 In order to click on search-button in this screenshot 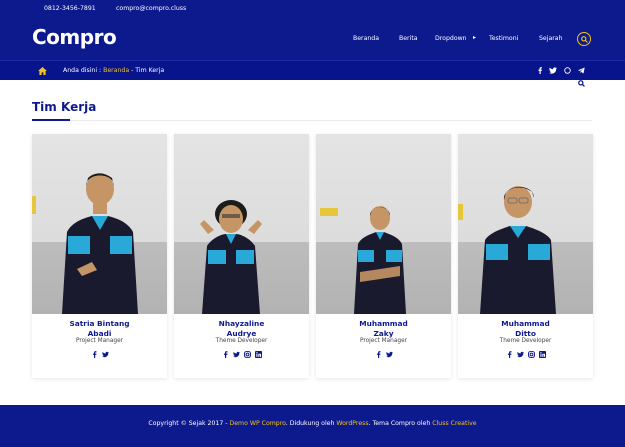, I will do `click(584, 39)`.